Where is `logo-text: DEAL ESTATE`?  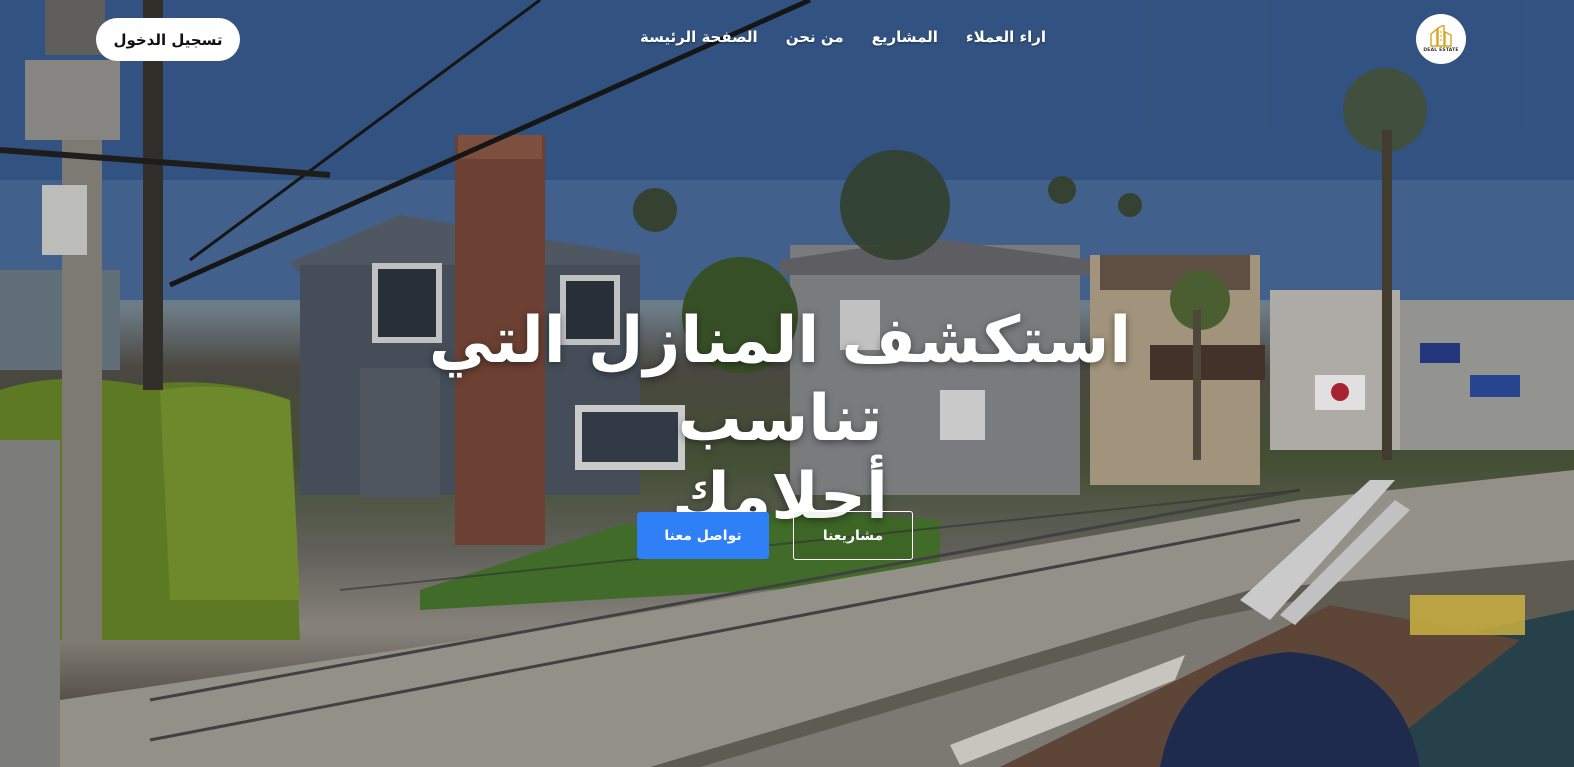 logo-text: DEAL ESTATE is located at coordinates (1441, 50).